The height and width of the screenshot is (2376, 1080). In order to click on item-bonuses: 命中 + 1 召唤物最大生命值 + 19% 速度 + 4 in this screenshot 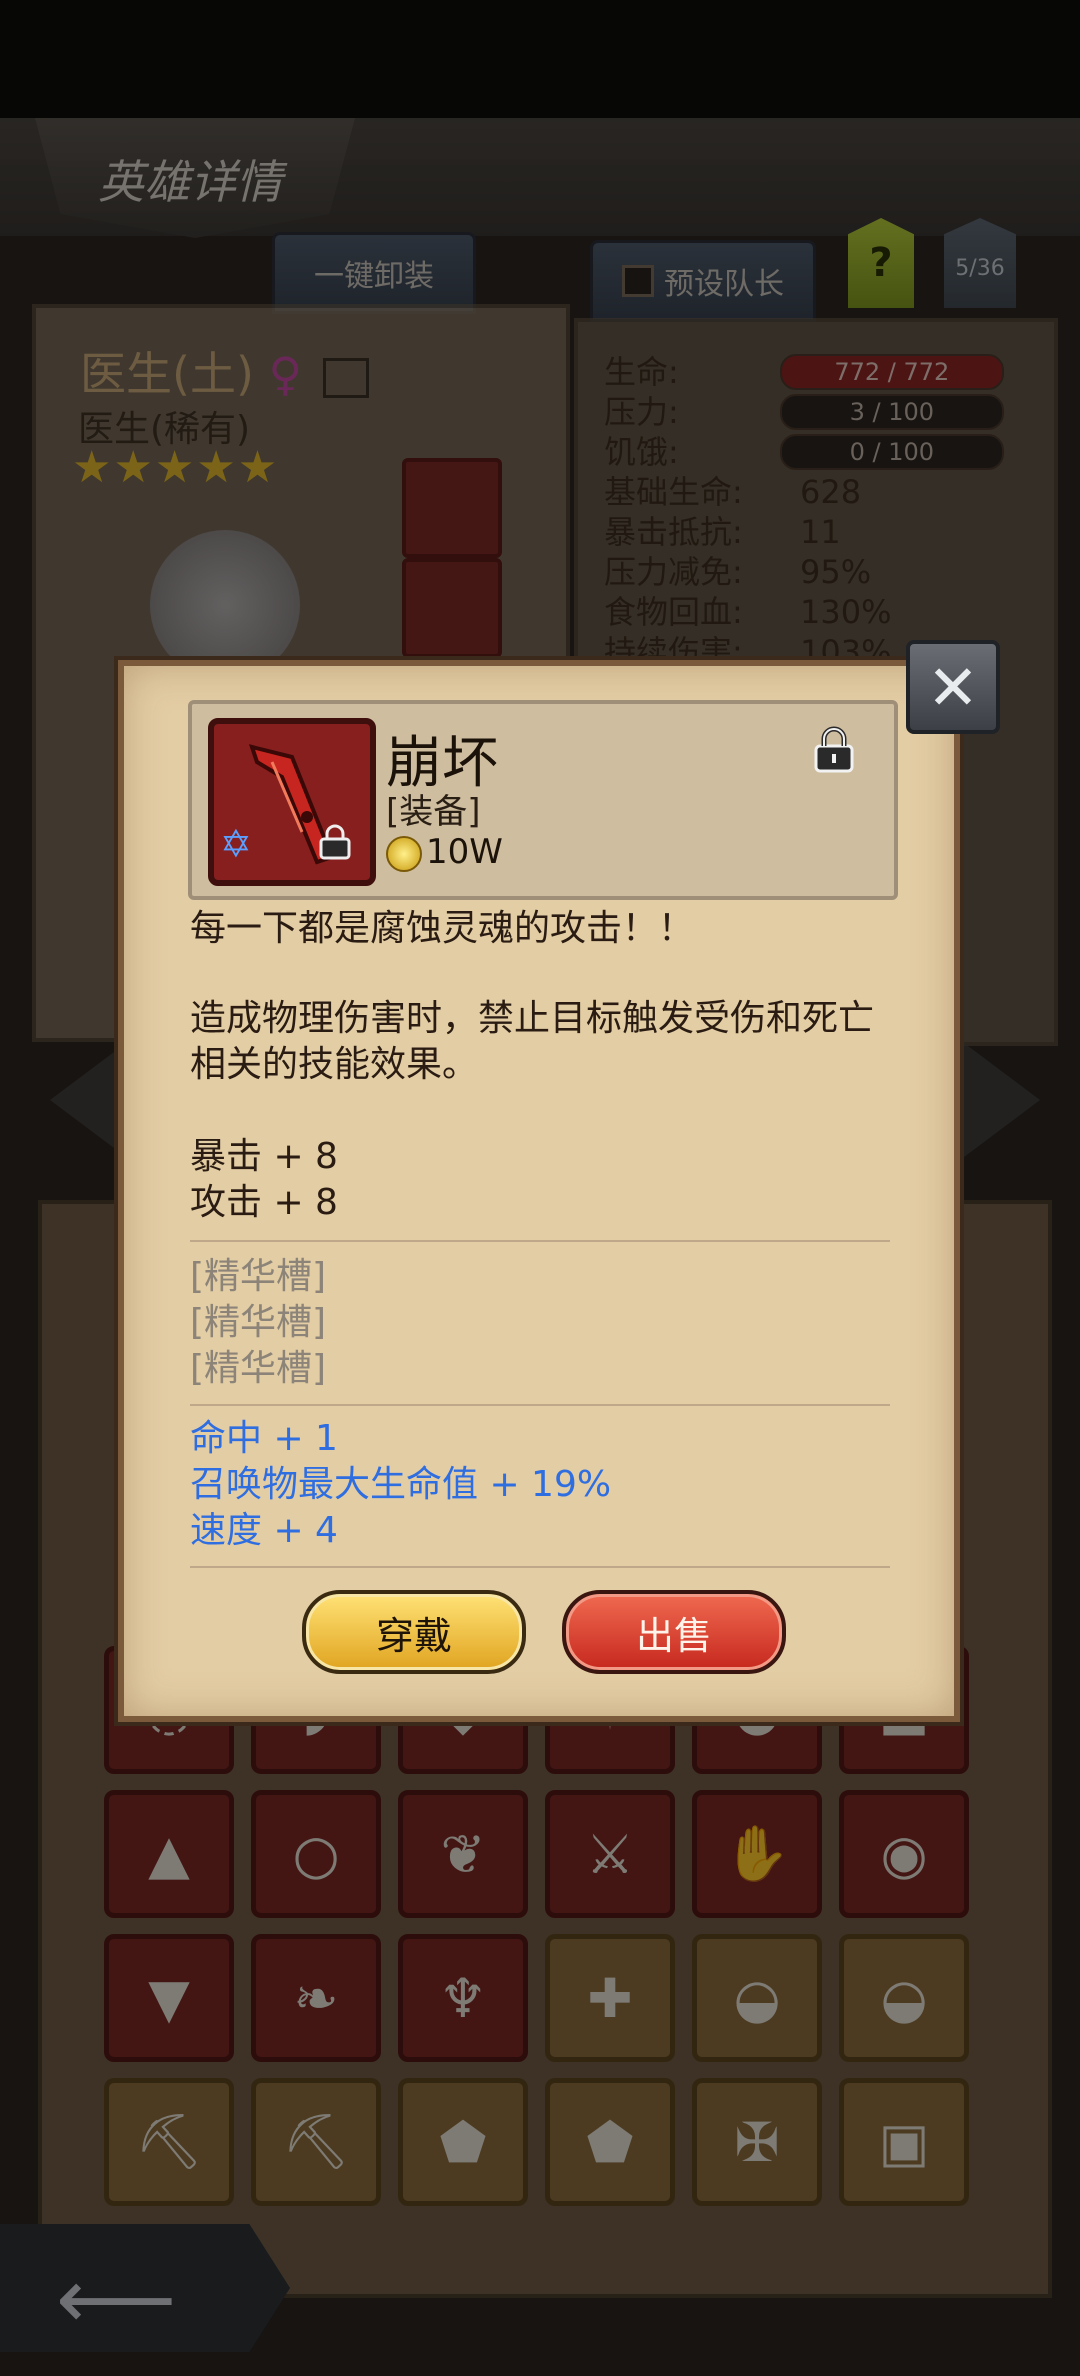, I will do `click(400, 1485)`.